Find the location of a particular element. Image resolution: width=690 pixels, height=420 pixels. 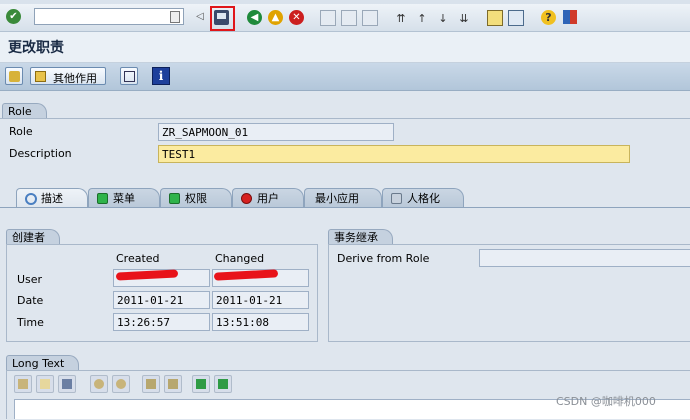

tab-authorization: 权限 is located at coordinates (196, 198).